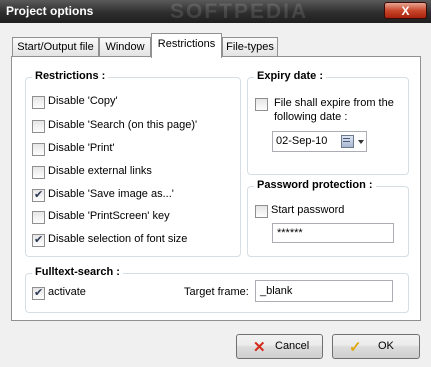  Describe the element at coordinates (239, 11) in the screenshot. I see `watermark-text: SOFTPEDIA` at that location.